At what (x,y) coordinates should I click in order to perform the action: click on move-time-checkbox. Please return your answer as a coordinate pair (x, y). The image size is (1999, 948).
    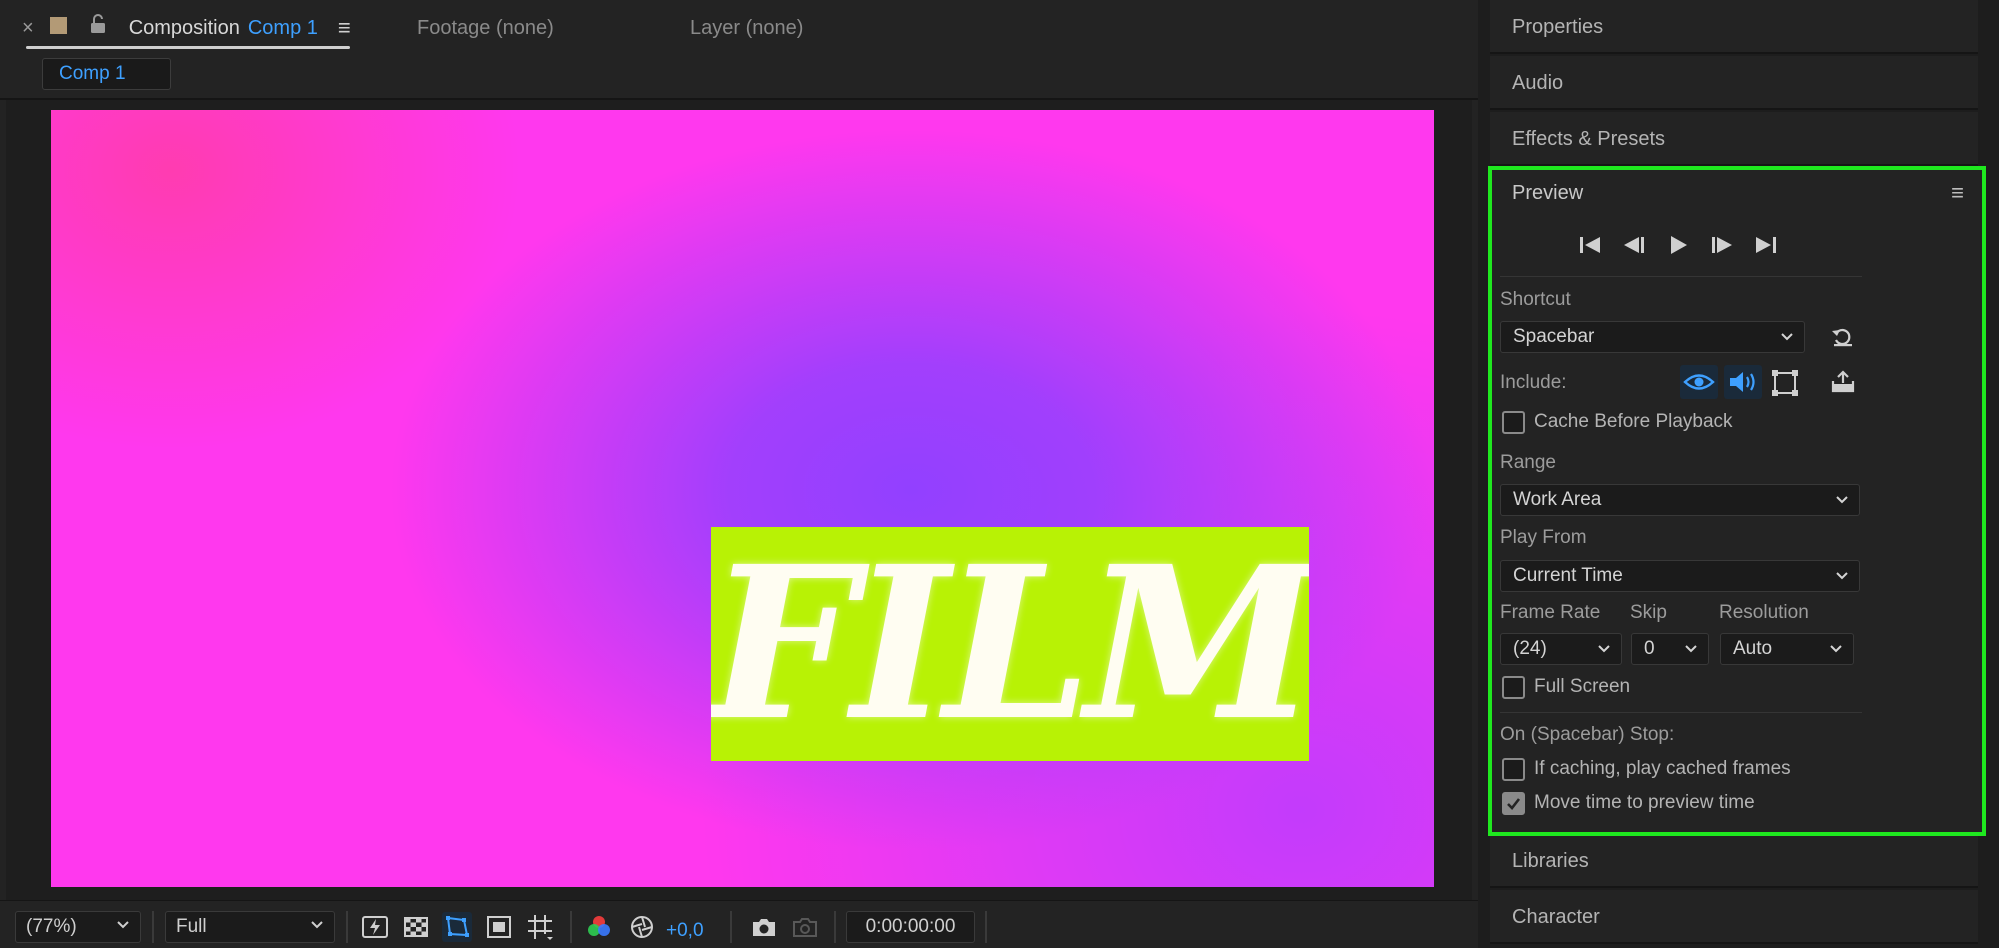
    Looking at the image, I should click on (1513, 803).